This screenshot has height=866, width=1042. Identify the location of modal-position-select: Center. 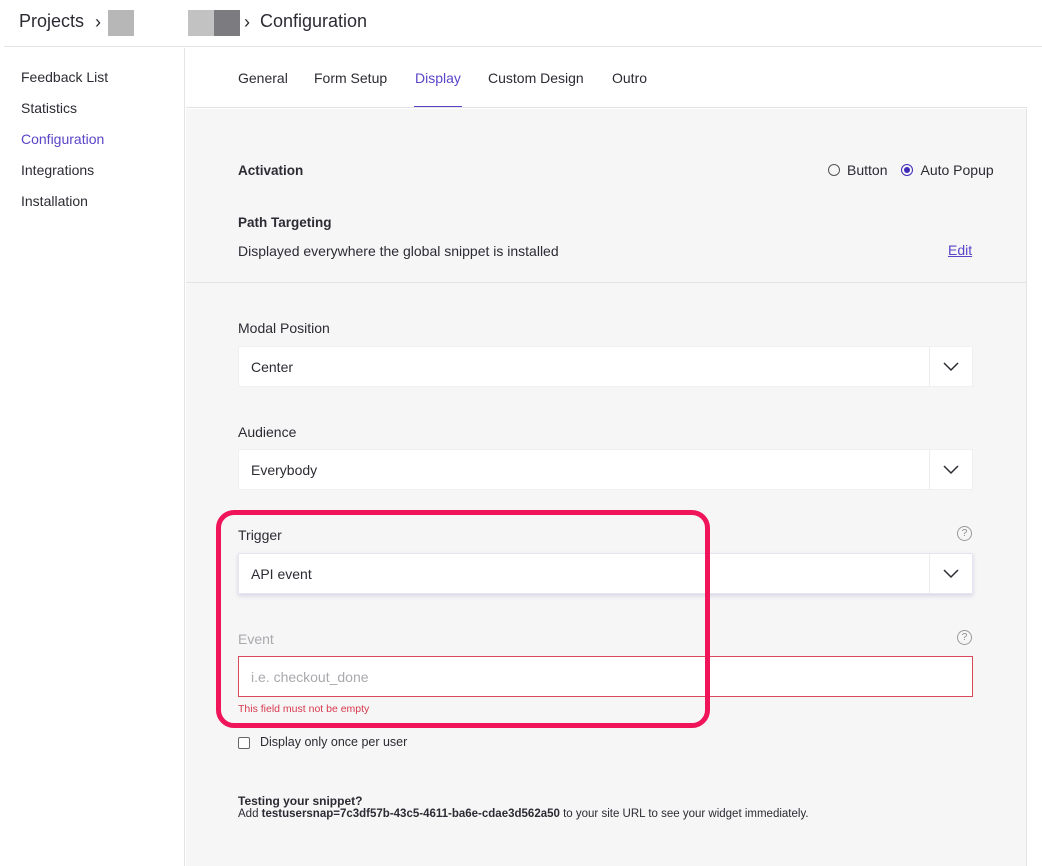
(605, 366).